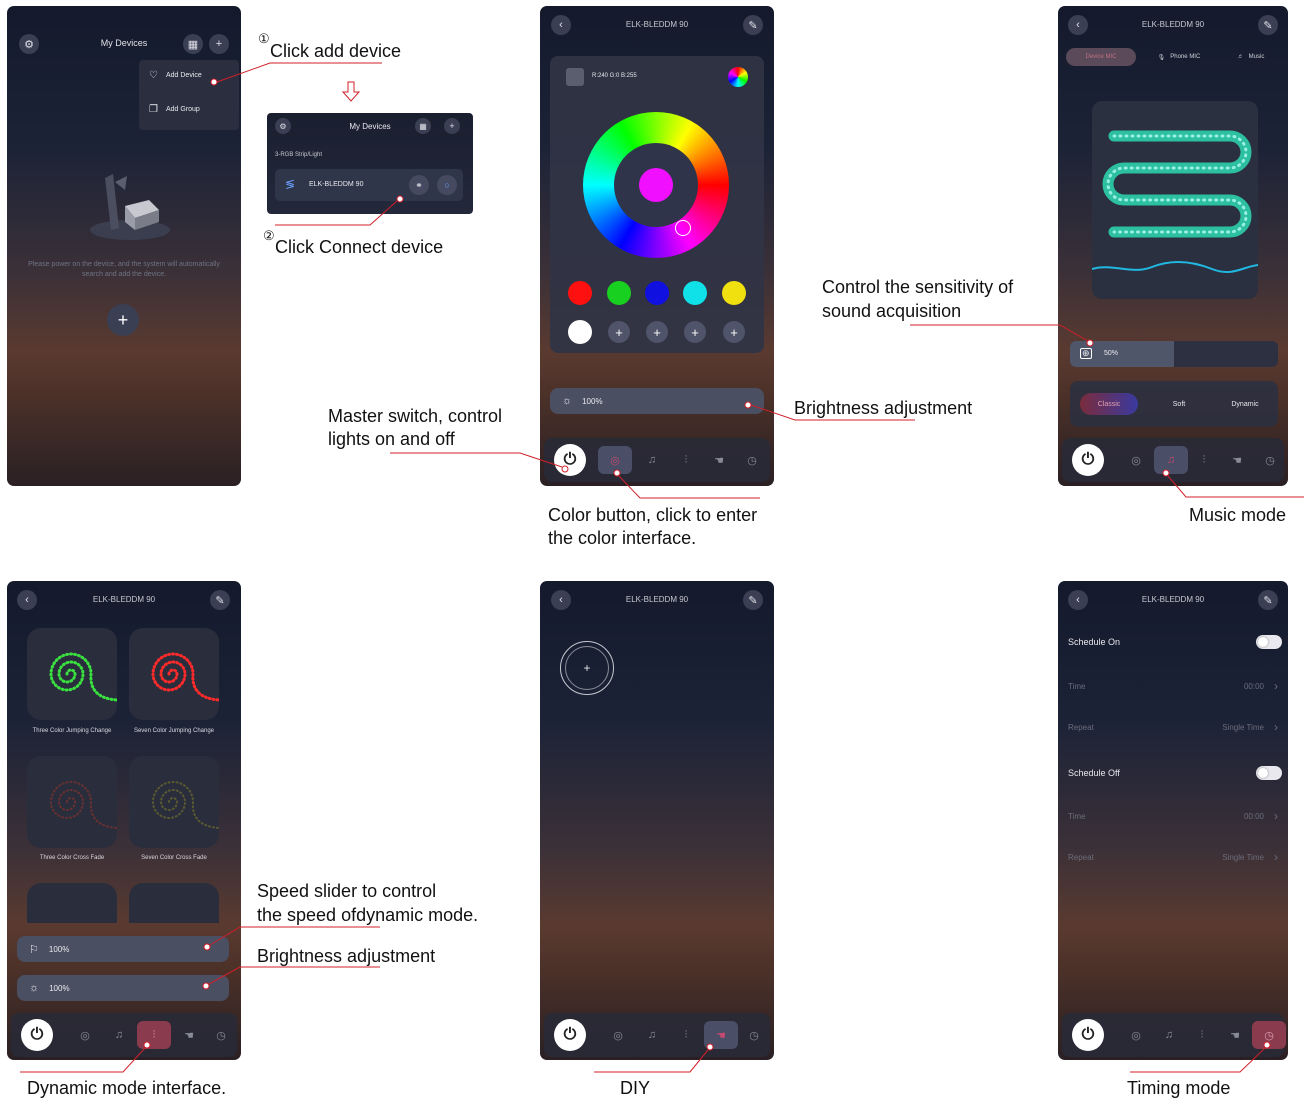 The height and width of the screenshot is (1101, 1314). Describe the element at coordinates (657, 293) in the screenshot. I see `swatch-blue` at that location.